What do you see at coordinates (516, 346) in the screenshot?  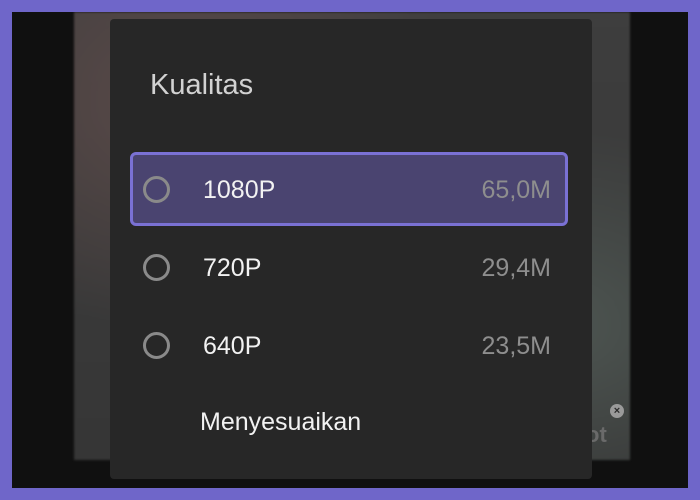 I see `option-size: 23,5M` at bounding box center [516, 346].